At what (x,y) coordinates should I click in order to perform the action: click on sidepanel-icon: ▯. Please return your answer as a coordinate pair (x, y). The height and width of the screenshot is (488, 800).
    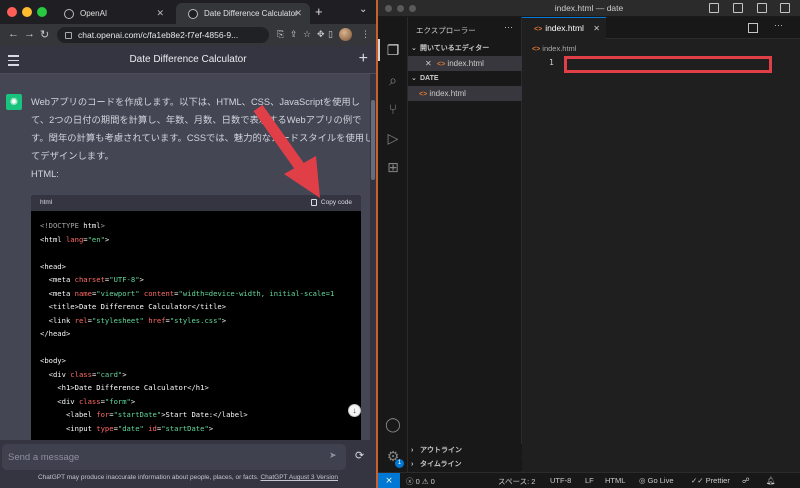
    Looking at the image, I should click on (330, 34).